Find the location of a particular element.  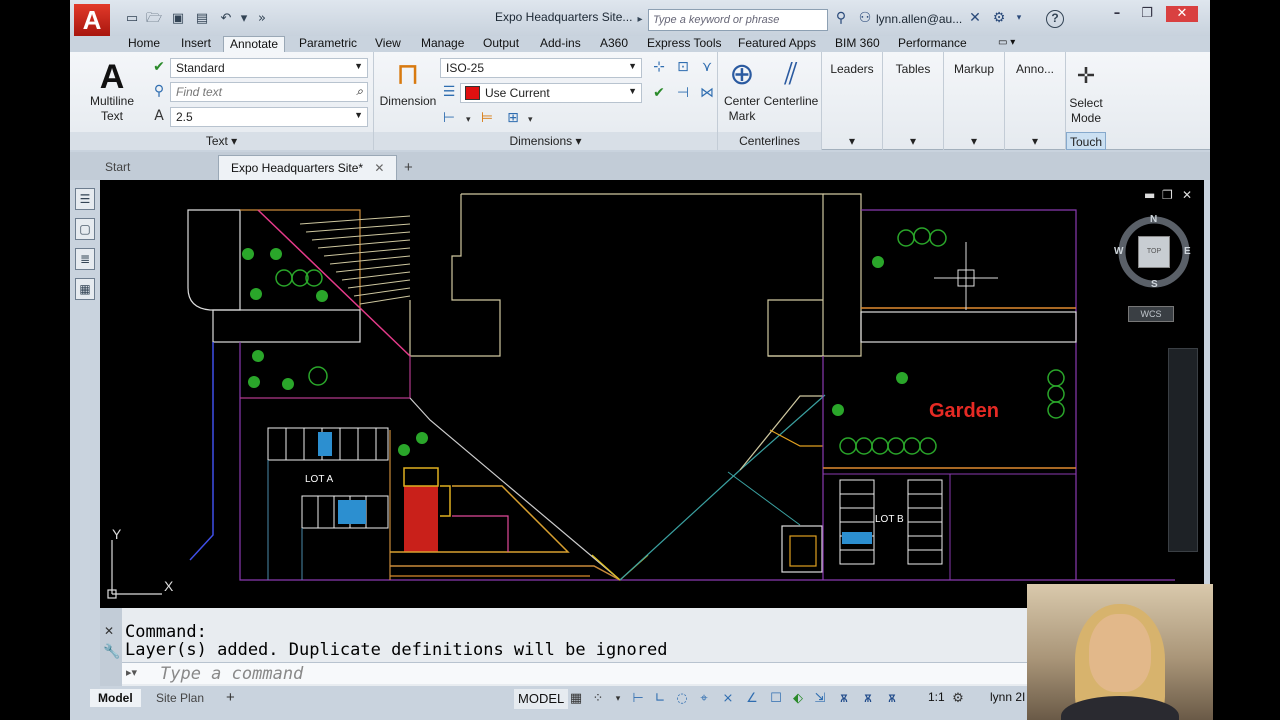

compass-south: S is located at coordinates (1154, 284).